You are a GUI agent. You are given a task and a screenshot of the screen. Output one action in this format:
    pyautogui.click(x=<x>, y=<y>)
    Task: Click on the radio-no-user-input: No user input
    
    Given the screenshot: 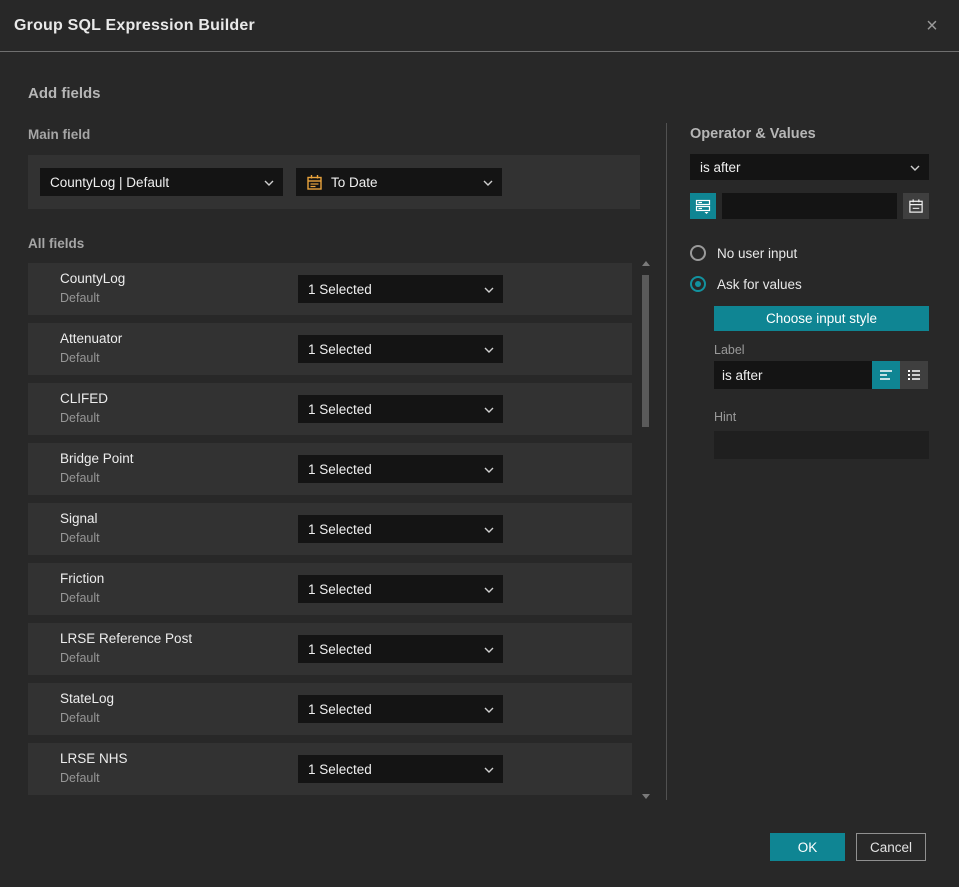 What is the action you would take?
    pyautogui.click(x=809, y=253)
    